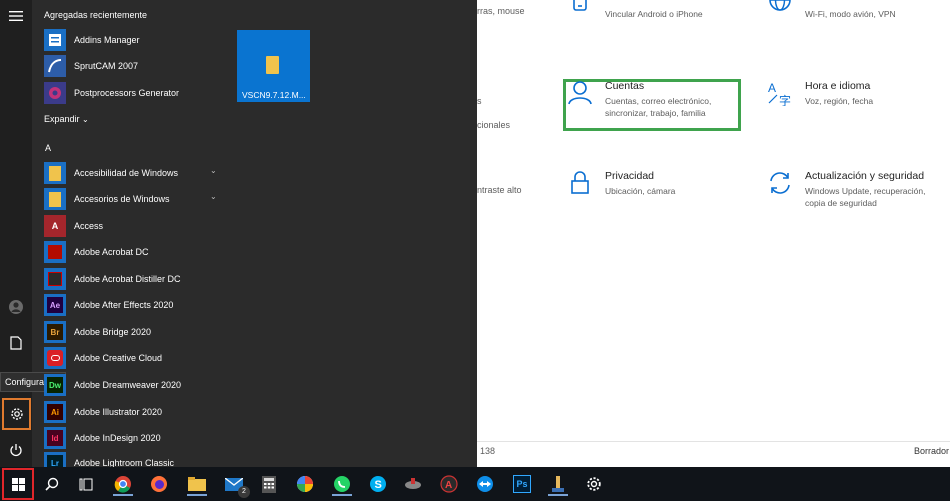  I want to click on app-label: Adobe Acrobat DC, so click(111, 252).